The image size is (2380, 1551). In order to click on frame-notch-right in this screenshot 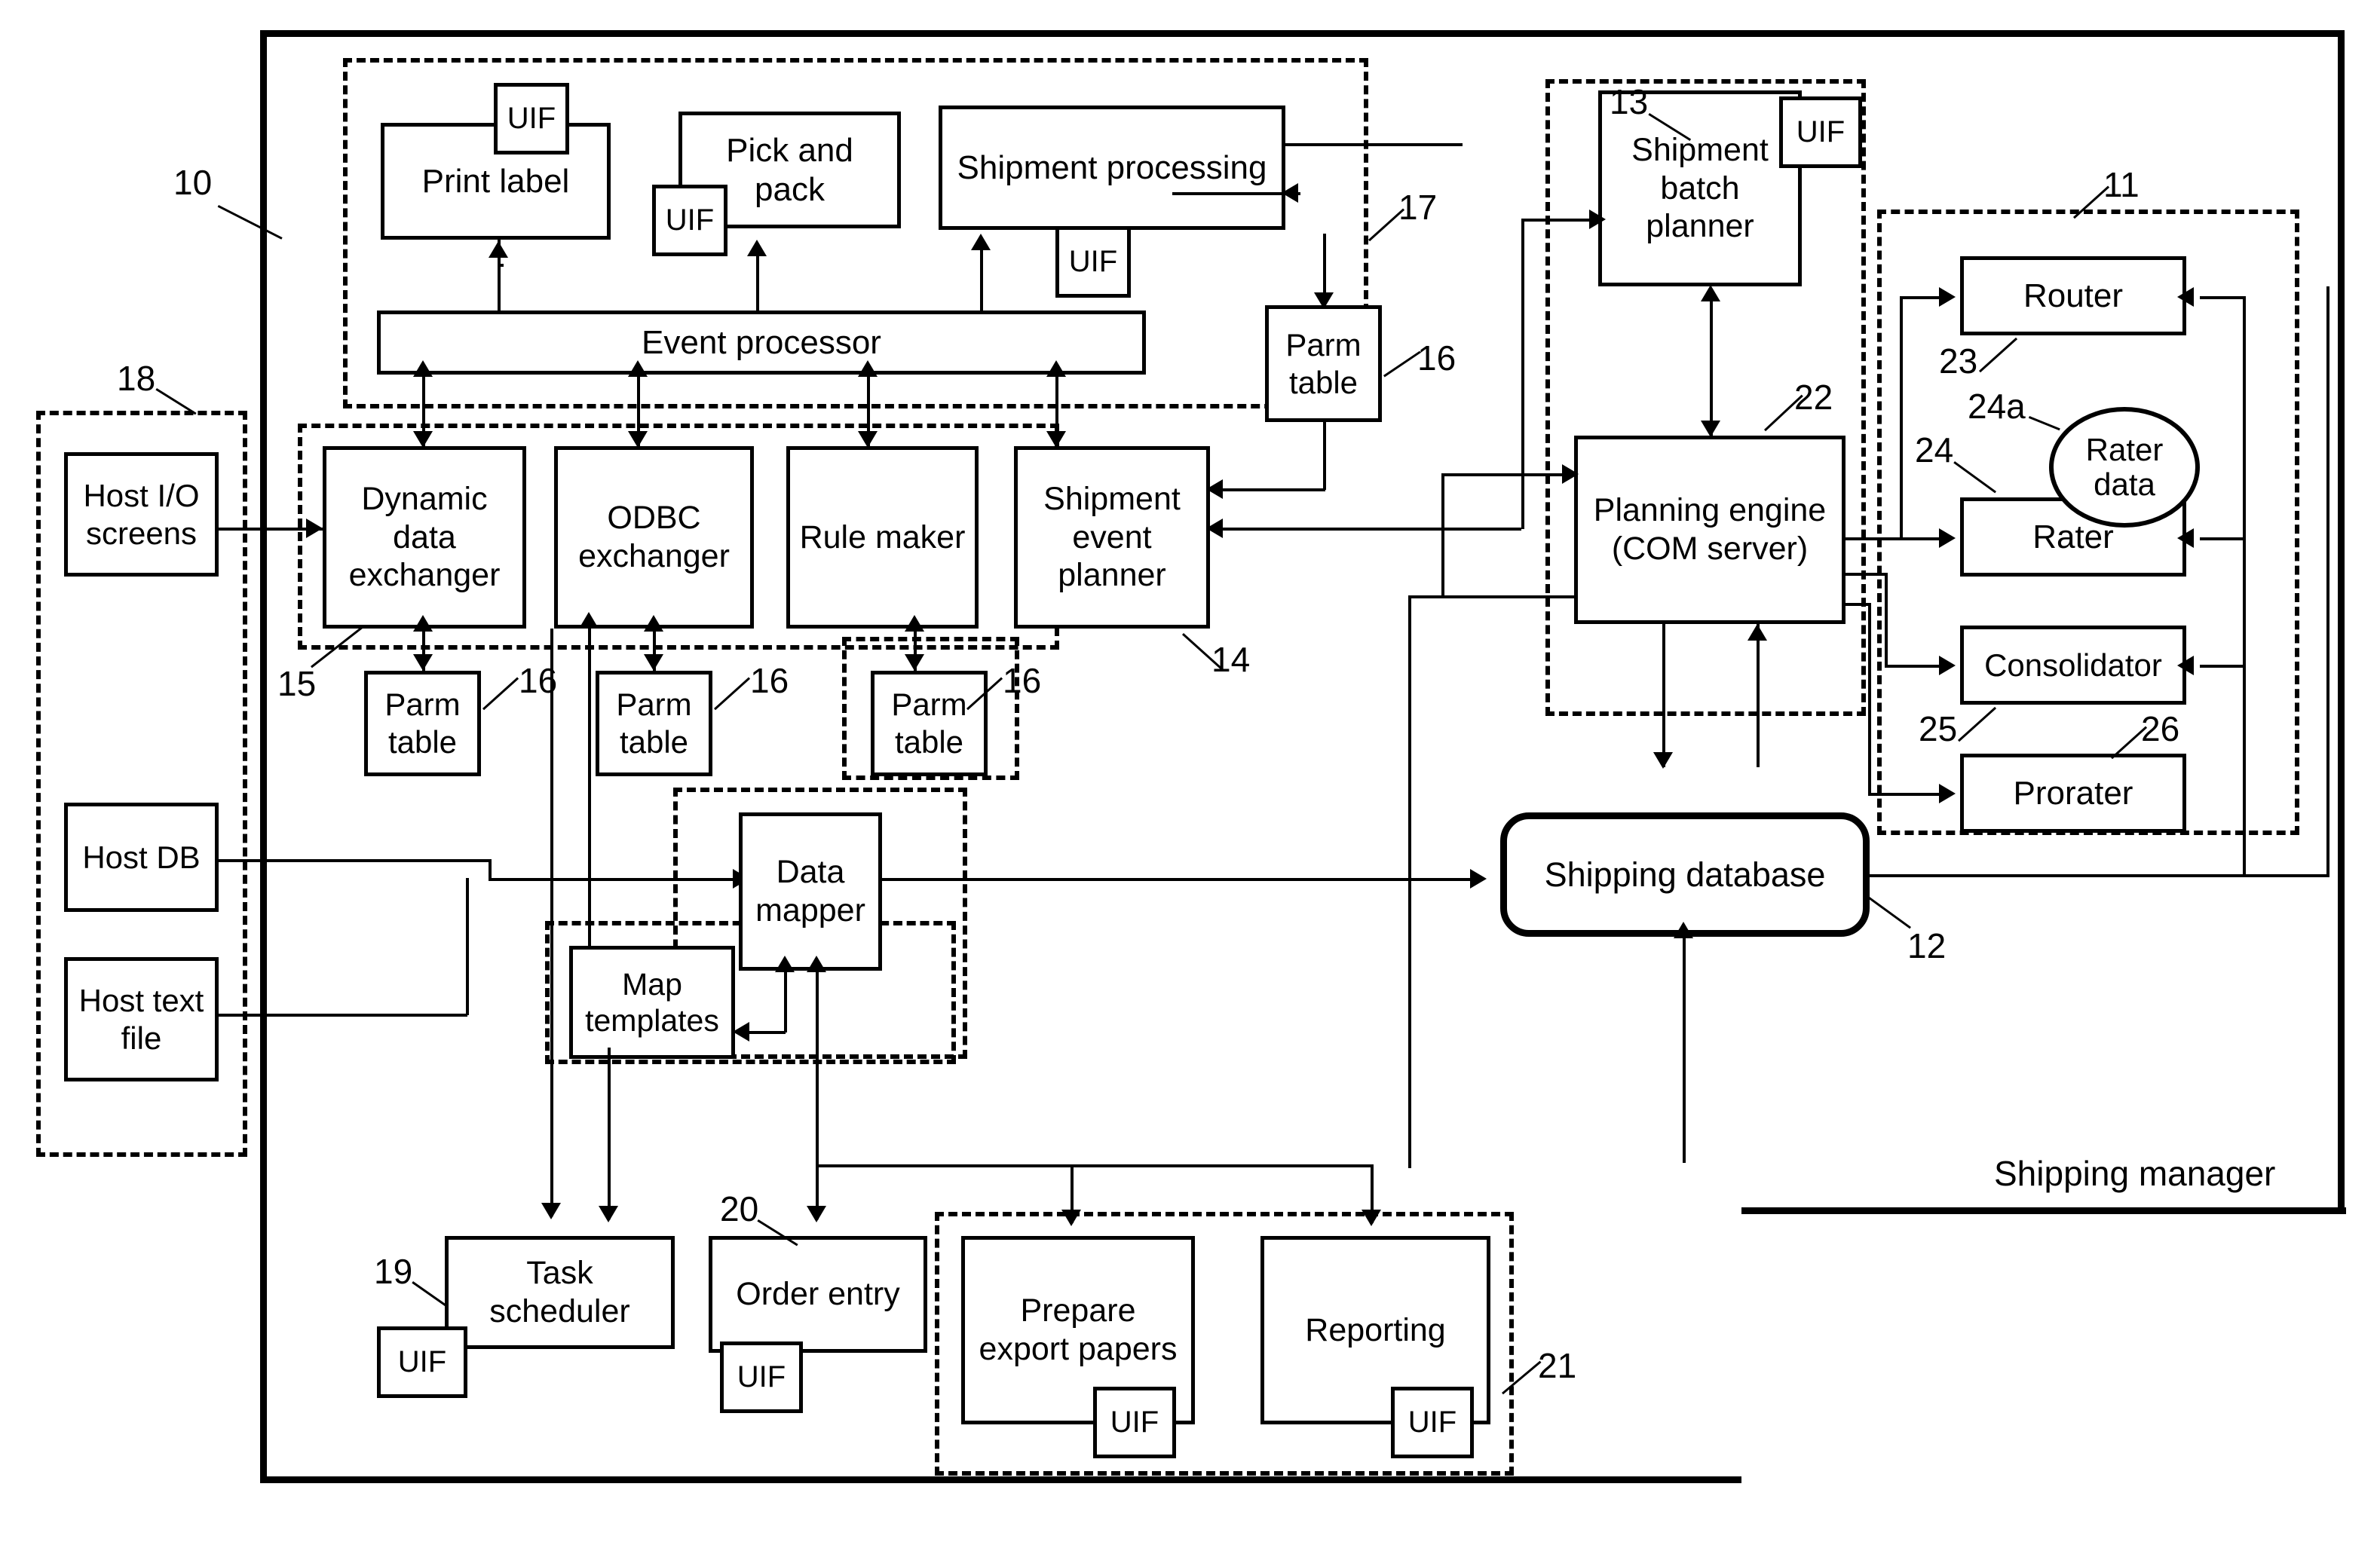, I will do `click(2341, 621)`.